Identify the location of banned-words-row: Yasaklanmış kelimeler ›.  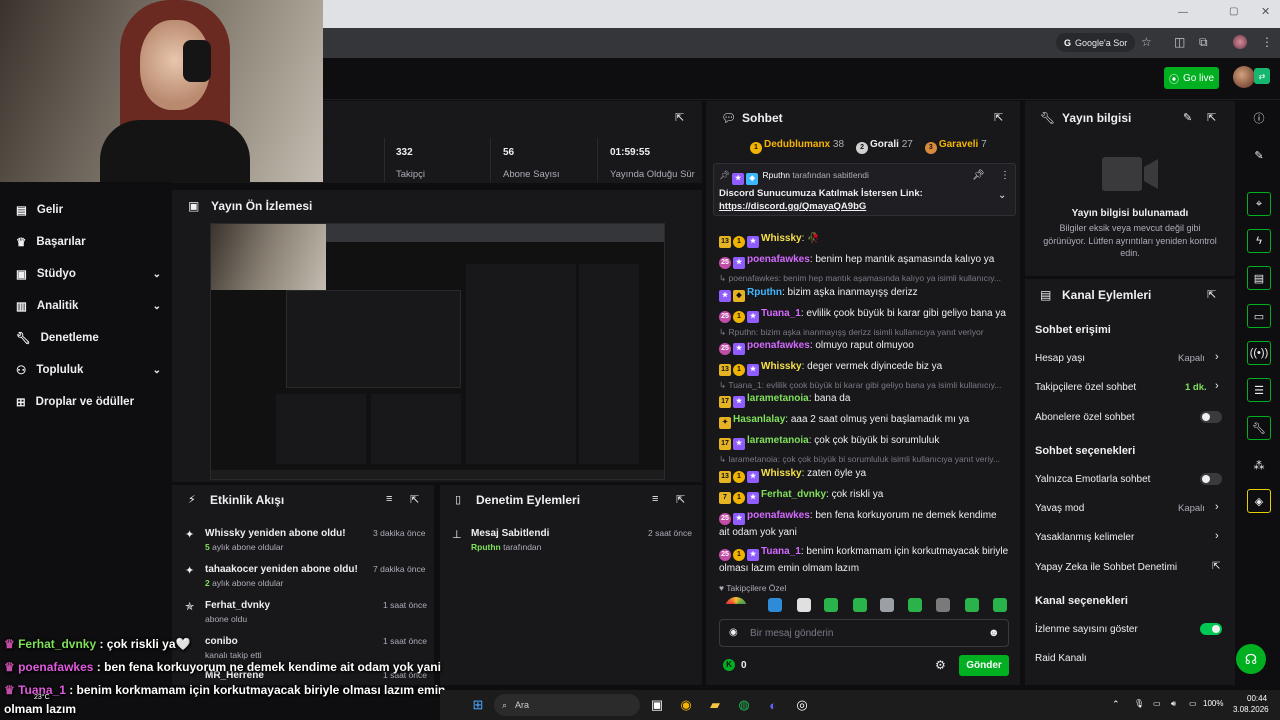
(1129, 537).